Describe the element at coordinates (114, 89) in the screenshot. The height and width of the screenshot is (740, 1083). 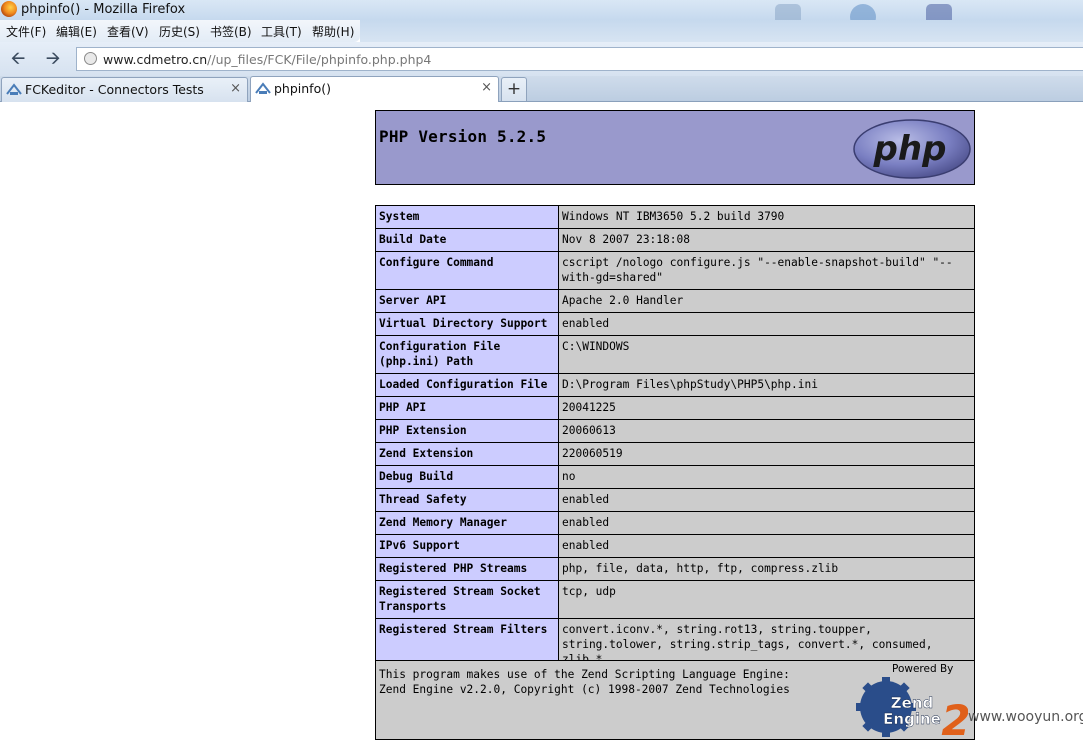
I see `tab-label: FCKeditor - Connectors Tests` at that location.